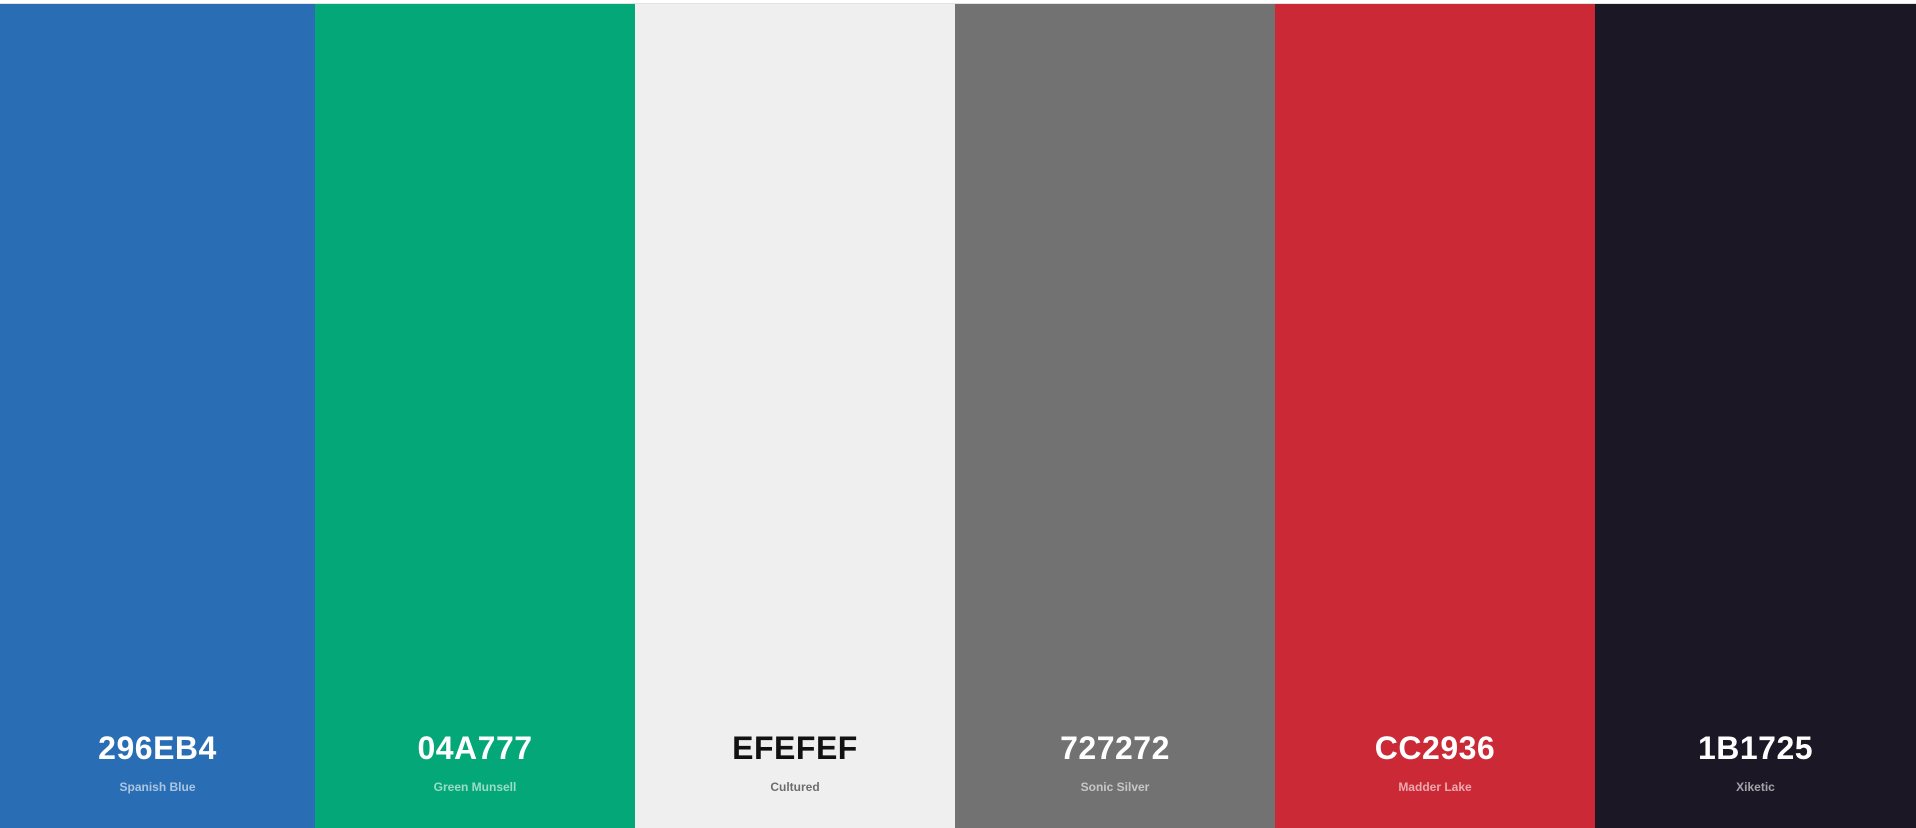 The height and width of the screenshot is (828, 1916). Describe the element at coordinates (1115, 787) in the screenshot. I see `swatch-color-name: Sonic Silver` at that location.